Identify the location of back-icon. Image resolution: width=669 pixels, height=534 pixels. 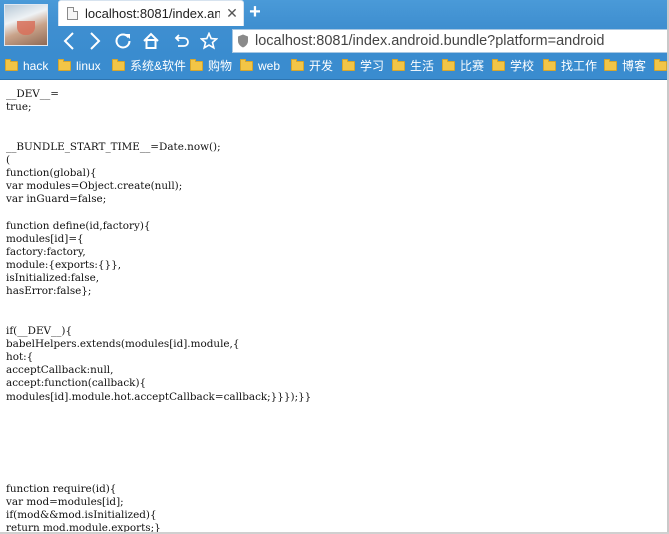
(69, 41).